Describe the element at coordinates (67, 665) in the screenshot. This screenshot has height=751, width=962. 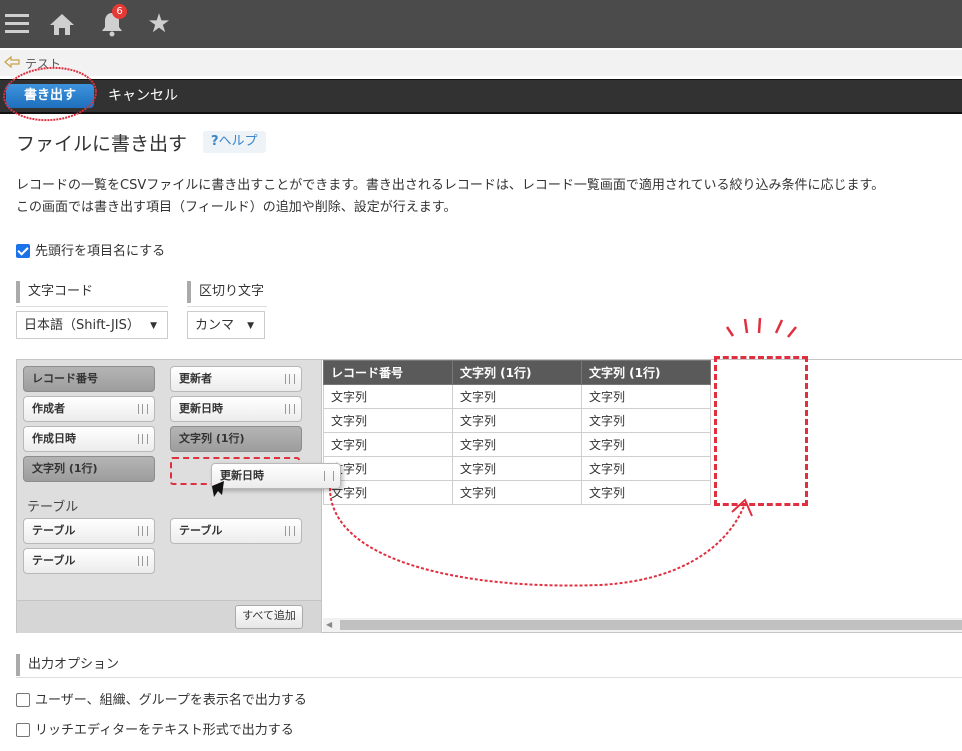
I see `output-options-heading: 出力オプション` at that location.